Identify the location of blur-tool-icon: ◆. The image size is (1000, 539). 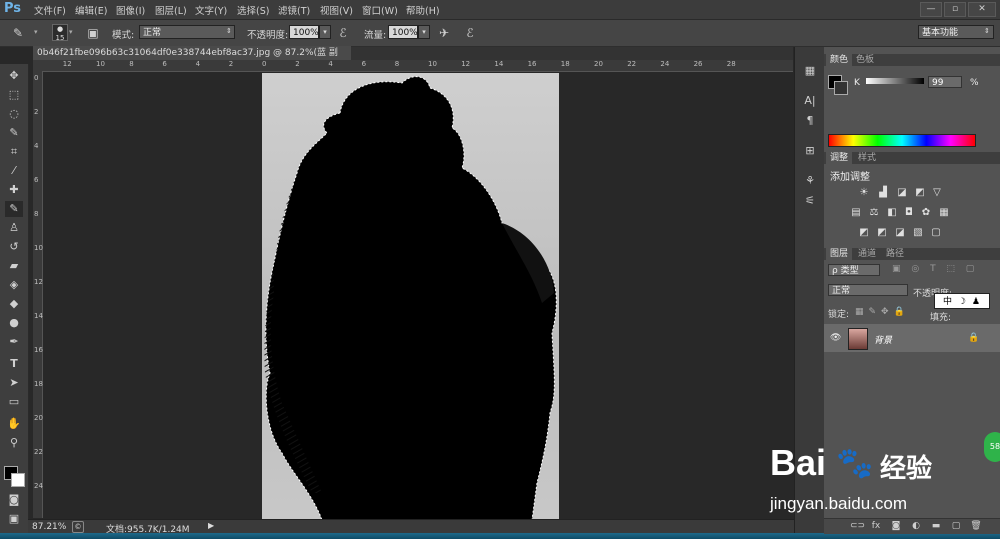
(14, 304).